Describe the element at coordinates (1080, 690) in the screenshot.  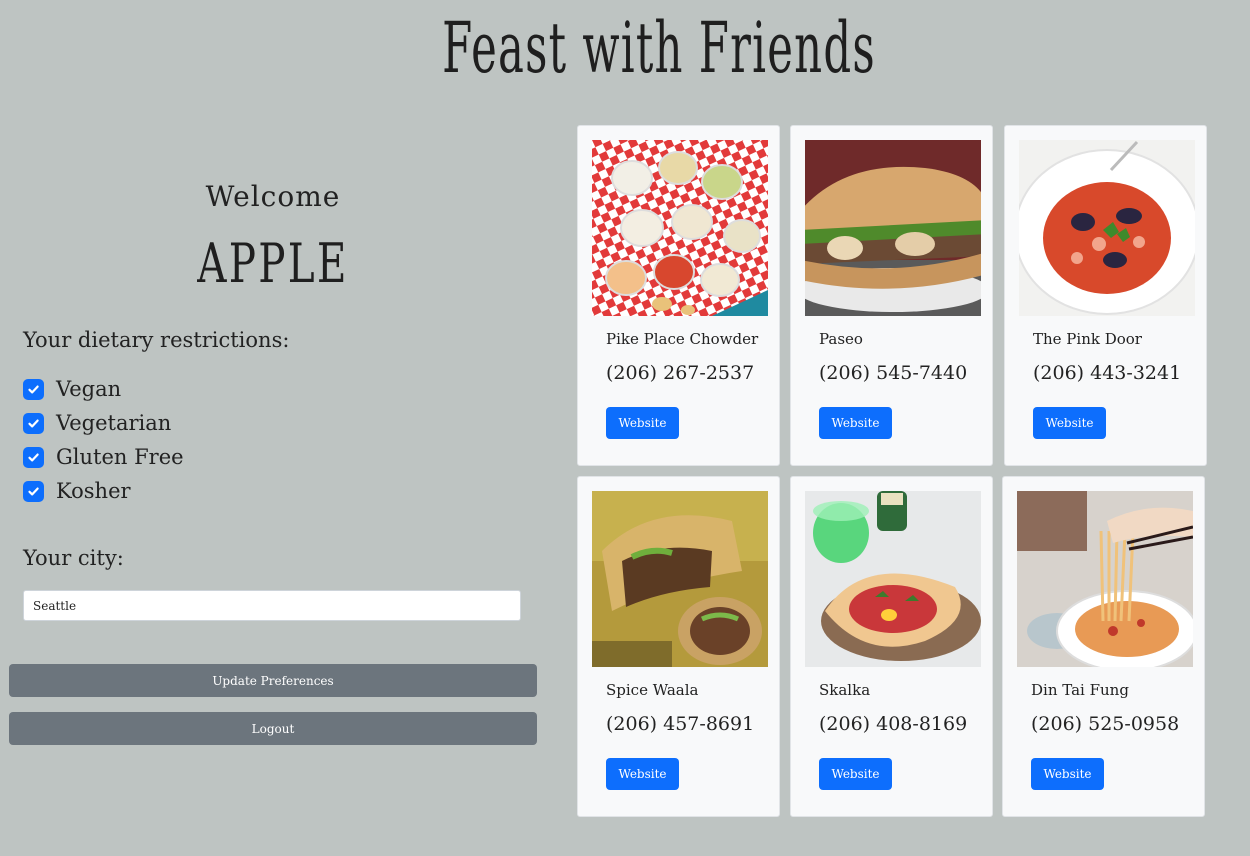
I see `restaurant-name: Din Tai Fung` at that location.